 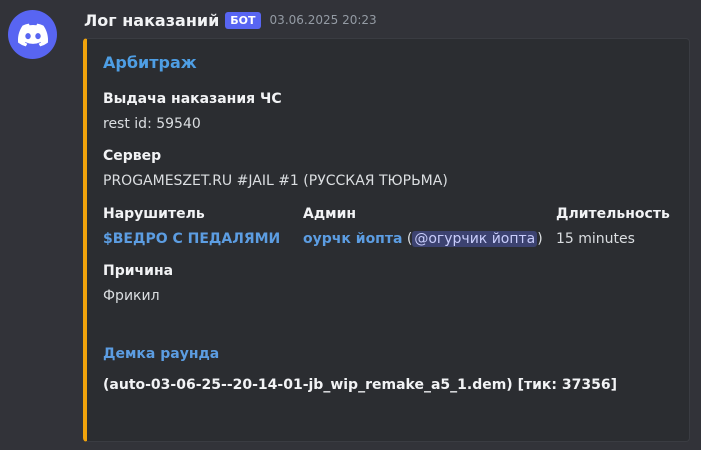 What do you see at coordinates (150, 62) in the screenshot?
I see `embed-author: Арбитраж` at bounding box center [150, 62].